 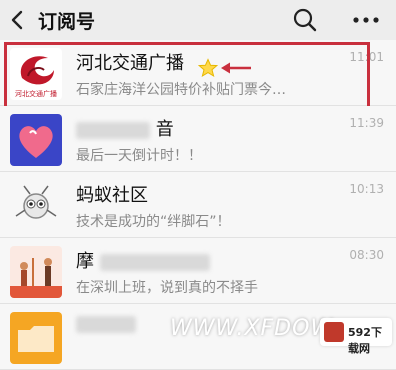 I want to click on download-site-icon, so click(x=334, y=332).